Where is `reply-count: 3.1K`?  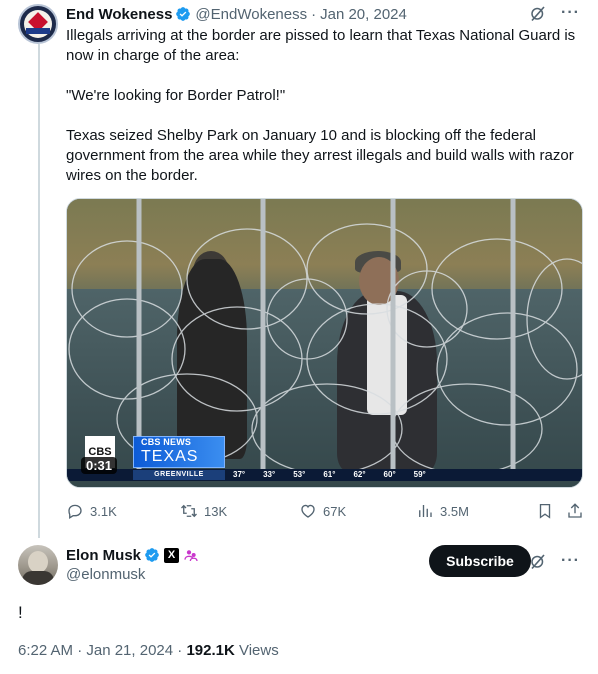 reply-count: 3.1K is located at coordinates (103, 511).